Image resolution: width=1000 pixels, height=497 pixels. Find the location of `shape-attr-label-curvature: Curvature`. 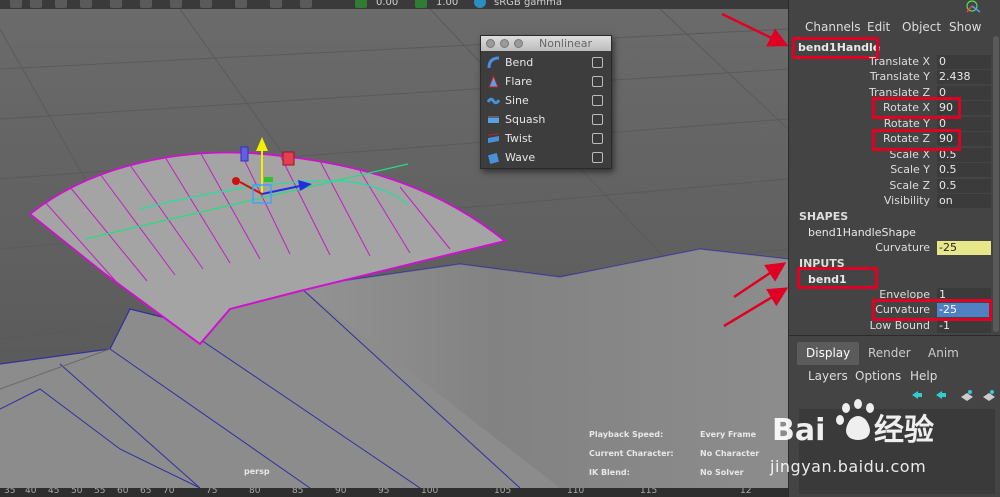

shape-attr-label-curvature: Curvature is located at coordinates (902, 247).